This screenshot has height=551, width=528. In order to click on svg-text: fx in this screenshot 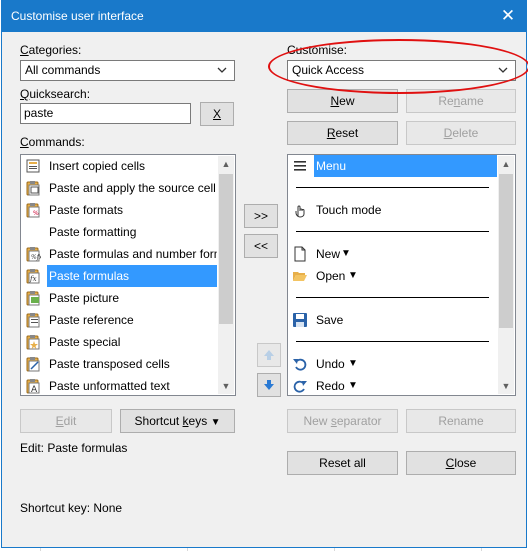, I will do `click(33, 279)`.